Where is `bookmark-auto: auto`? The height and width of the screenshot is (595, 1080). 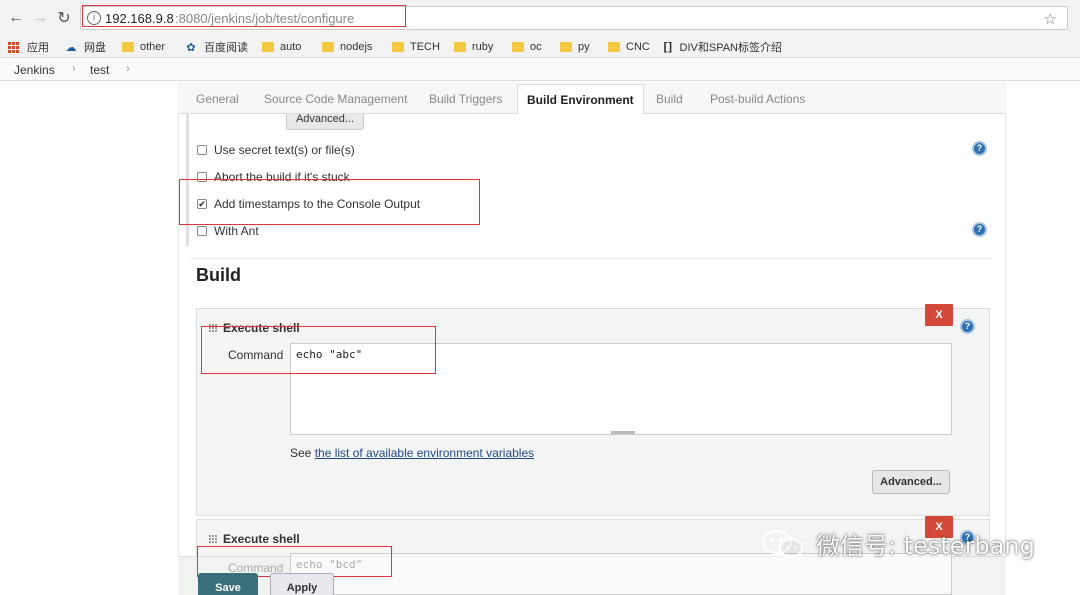 bookmark-auto: auto is located at coordinates (281, 47).